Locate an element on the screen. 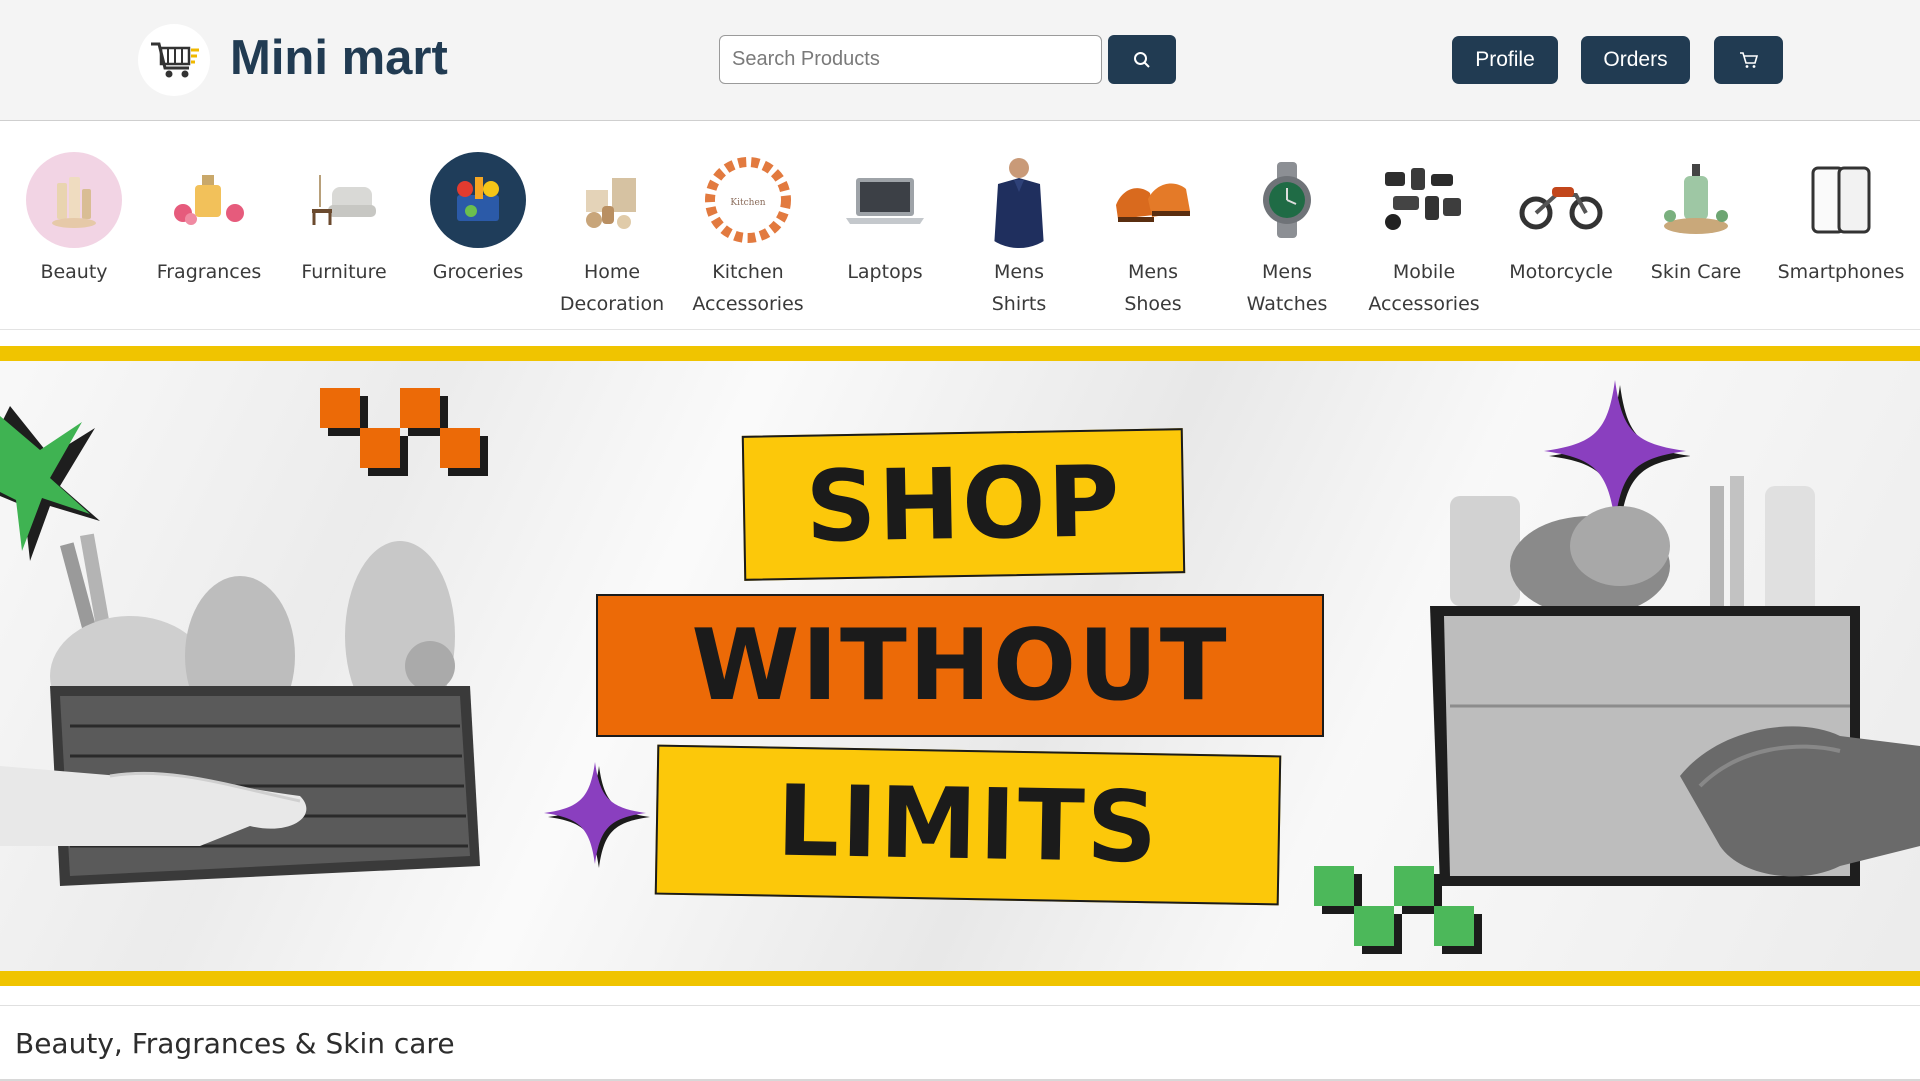  kitchen-icon: Kitchen is located at coordinates (748, 200).